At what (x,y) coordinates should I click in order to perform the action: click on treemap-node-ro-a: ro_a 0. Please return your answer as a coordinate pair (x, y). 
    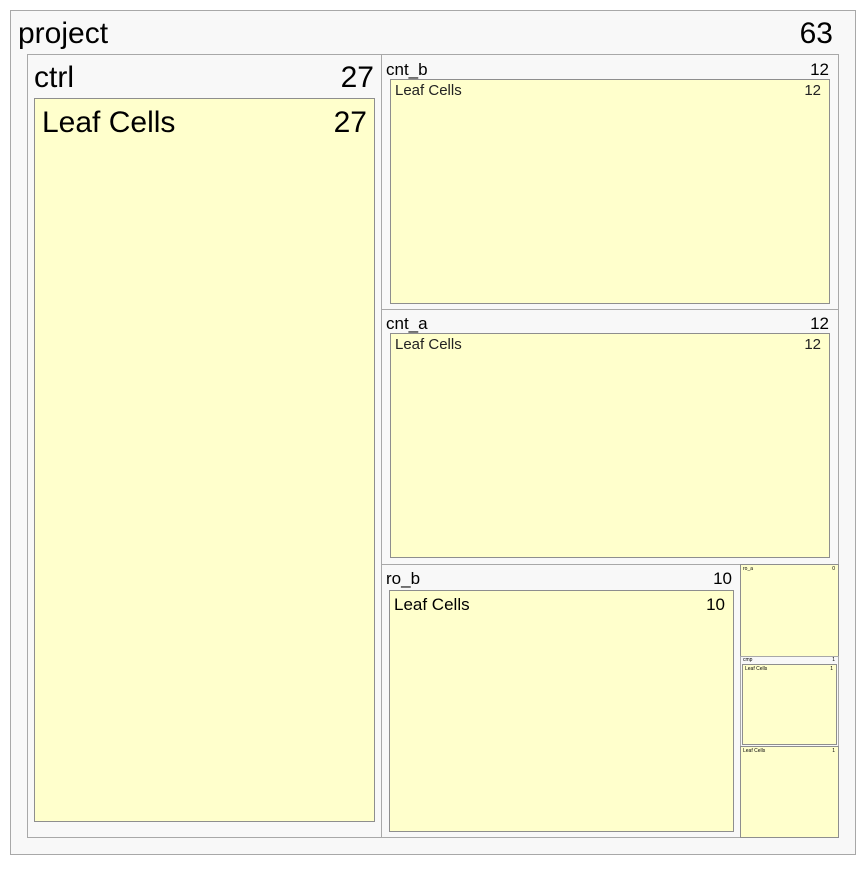
    Looking at the image, I should click on (789, 610).